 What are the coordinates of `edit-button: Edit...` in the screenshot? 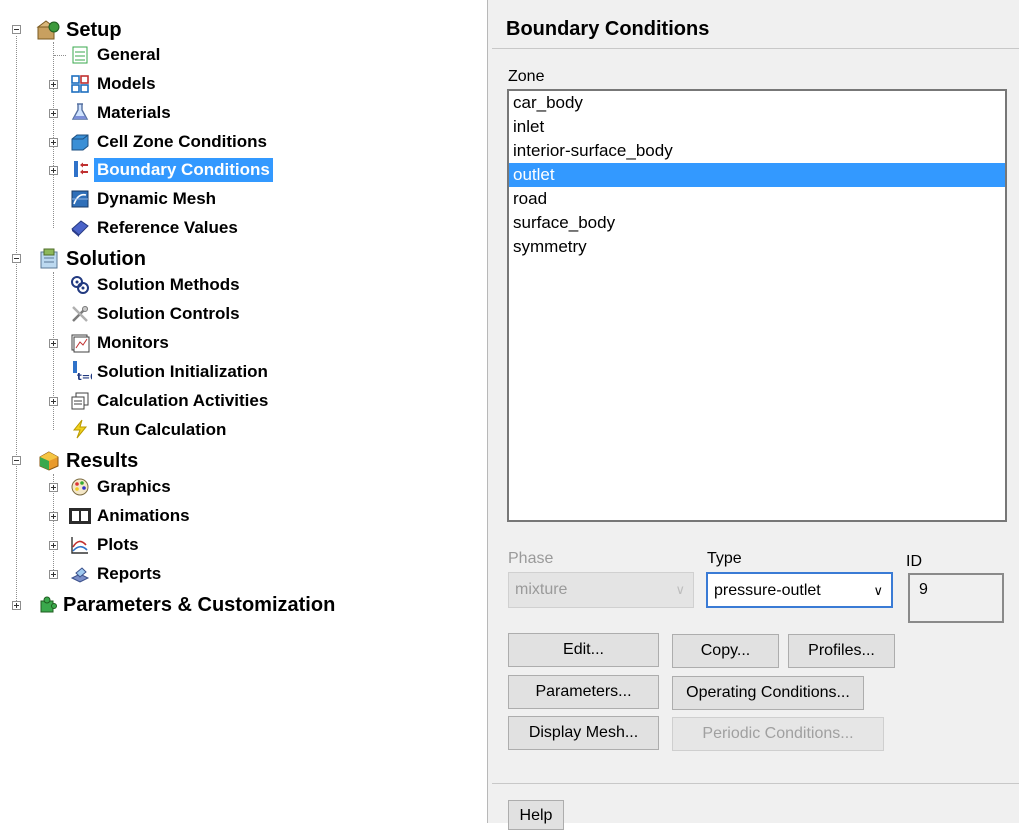 It's located at (583, 650).